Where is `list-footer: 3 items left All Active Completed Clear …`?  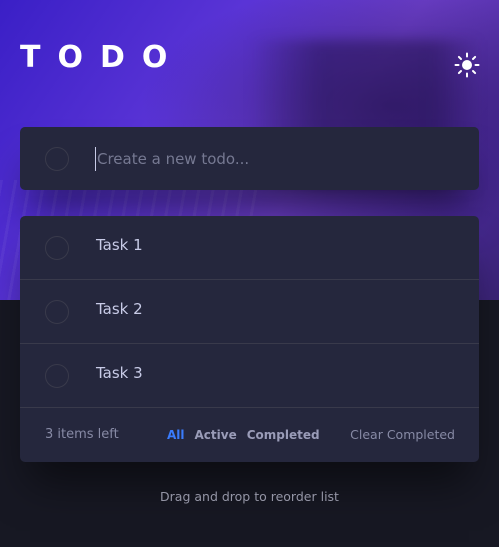 list-footer: 3 items left All Active Completed Clear … is located at coordinates (249, 435).